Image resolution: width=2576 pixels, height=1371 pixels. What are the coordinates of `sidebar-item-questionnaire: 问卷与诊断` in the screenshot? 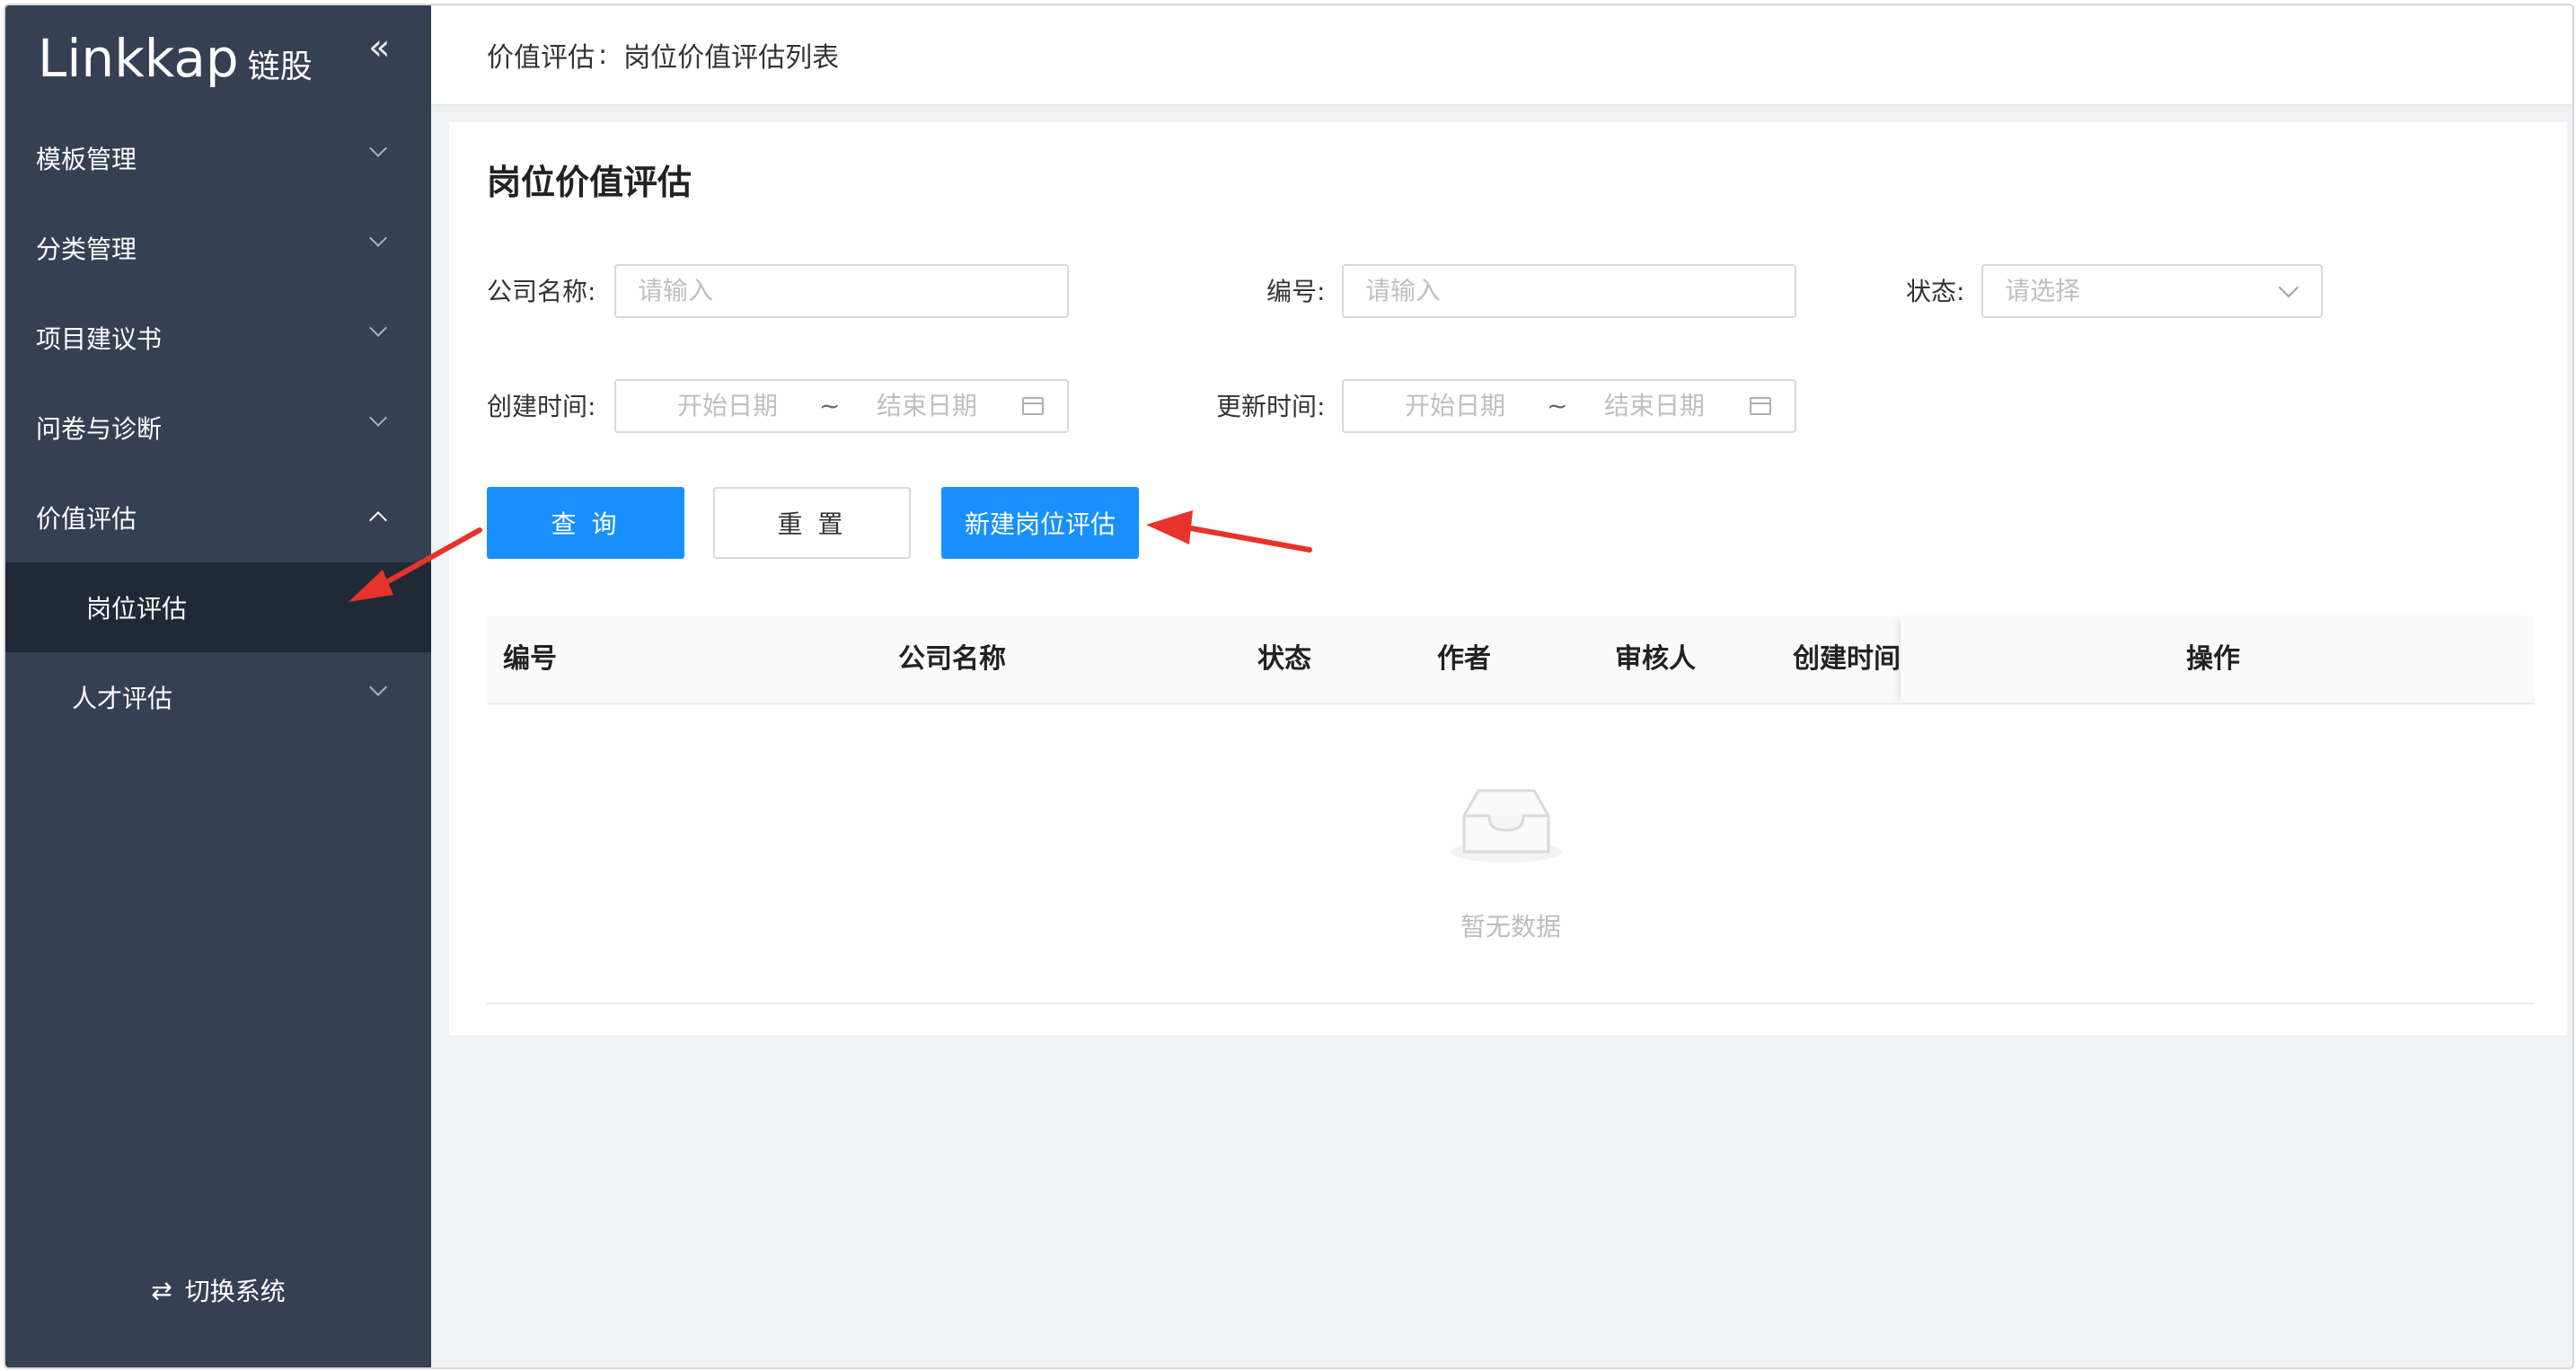 It's located at (218, 428).